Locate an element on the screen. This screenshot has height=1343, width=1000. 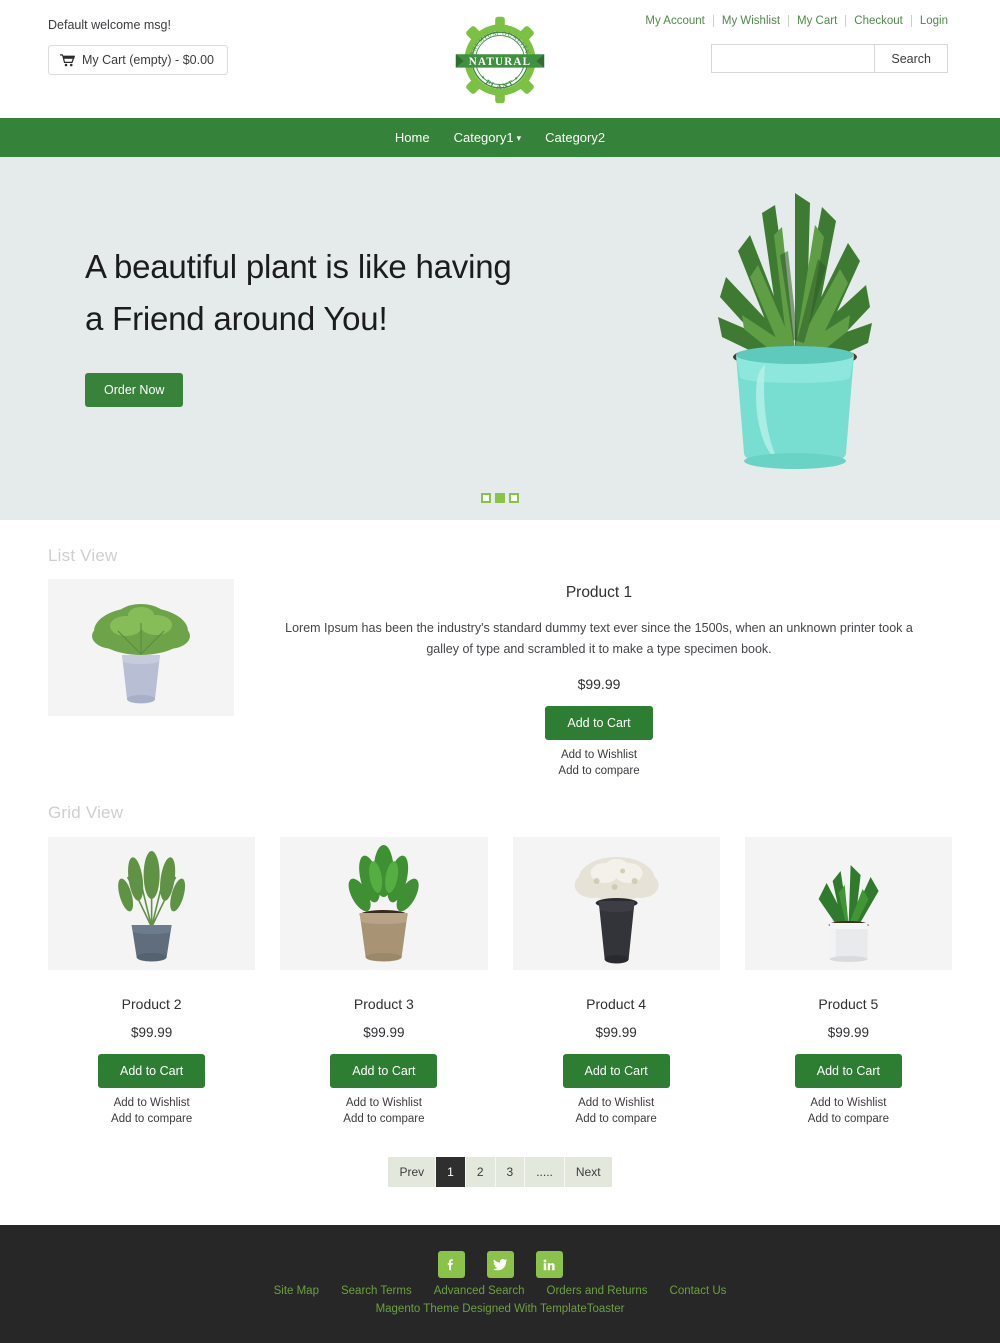
hero-headline-line1: A beautiful plant is like having is located at coordinates (298, 266).